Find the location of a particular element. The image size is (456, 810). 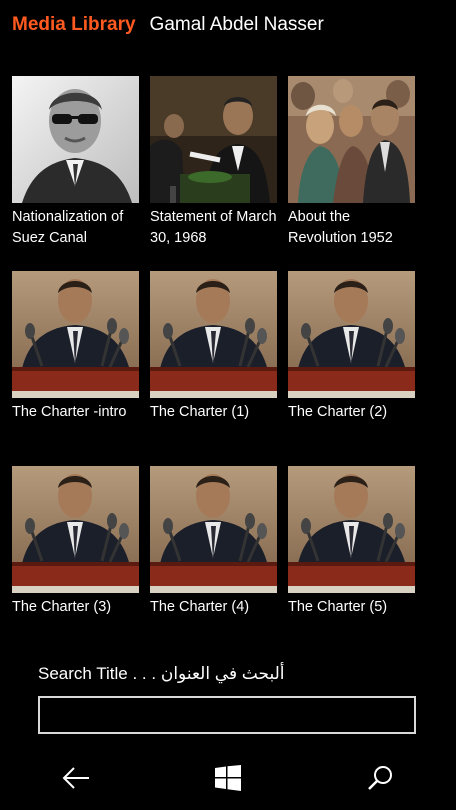

back-button is located at coordinates (76, 780).